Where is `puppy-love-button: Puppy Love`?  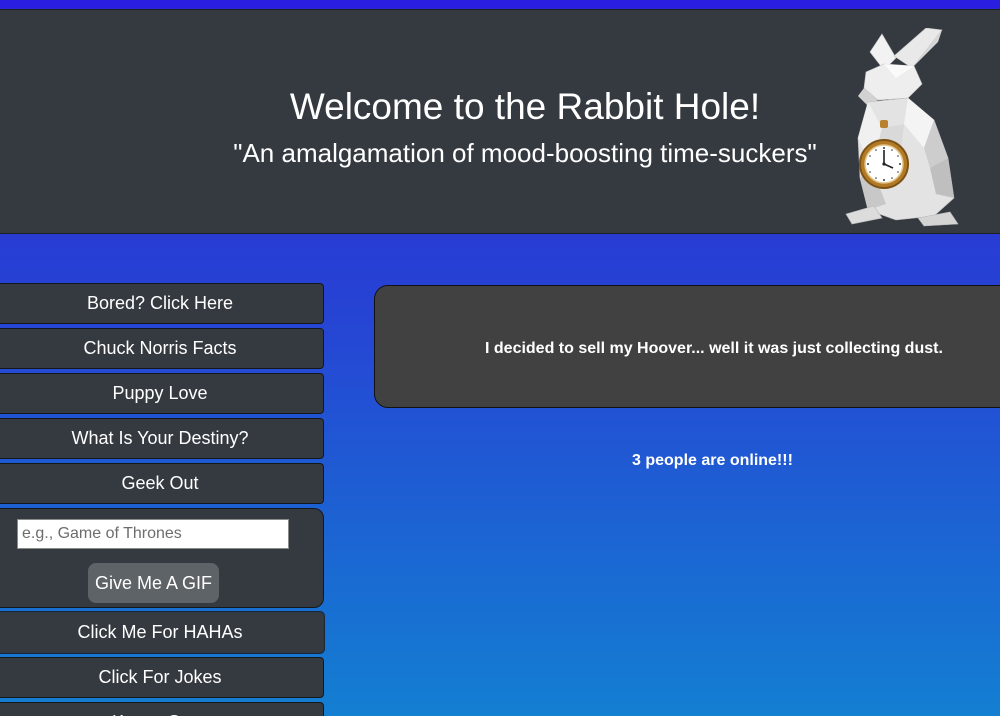 puppy-love-button: Puppy Love is located at coordinates (162, 393).